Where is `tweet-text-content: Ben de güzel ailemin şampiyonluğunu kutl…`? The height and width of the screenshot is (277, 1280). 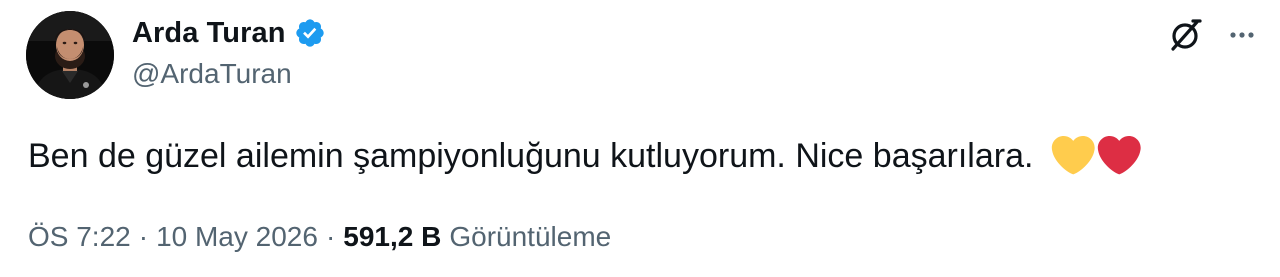
tweet-text-content: Ben de güzel ailemin şampiyonluğunu kutl… is located at coordinates (531, 156).